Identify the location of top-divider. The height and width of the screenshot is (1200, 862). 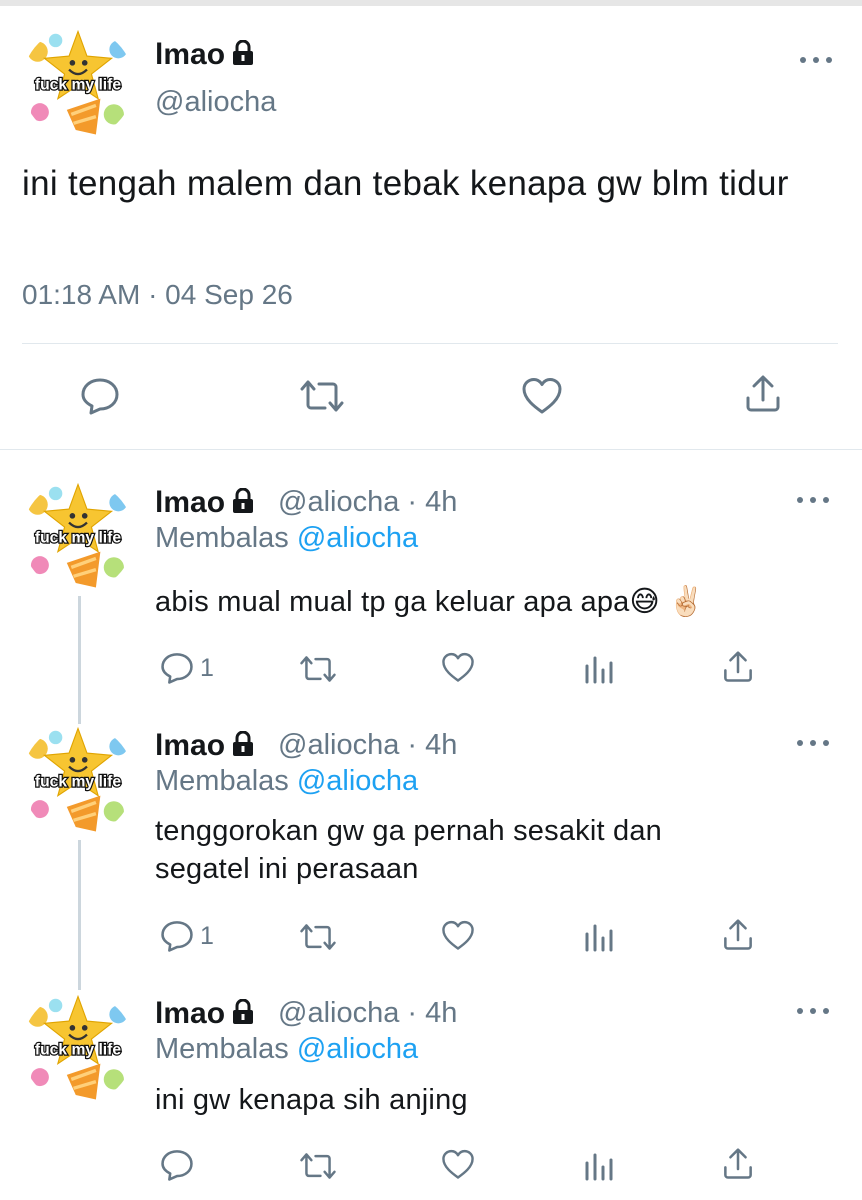
(431, 3).